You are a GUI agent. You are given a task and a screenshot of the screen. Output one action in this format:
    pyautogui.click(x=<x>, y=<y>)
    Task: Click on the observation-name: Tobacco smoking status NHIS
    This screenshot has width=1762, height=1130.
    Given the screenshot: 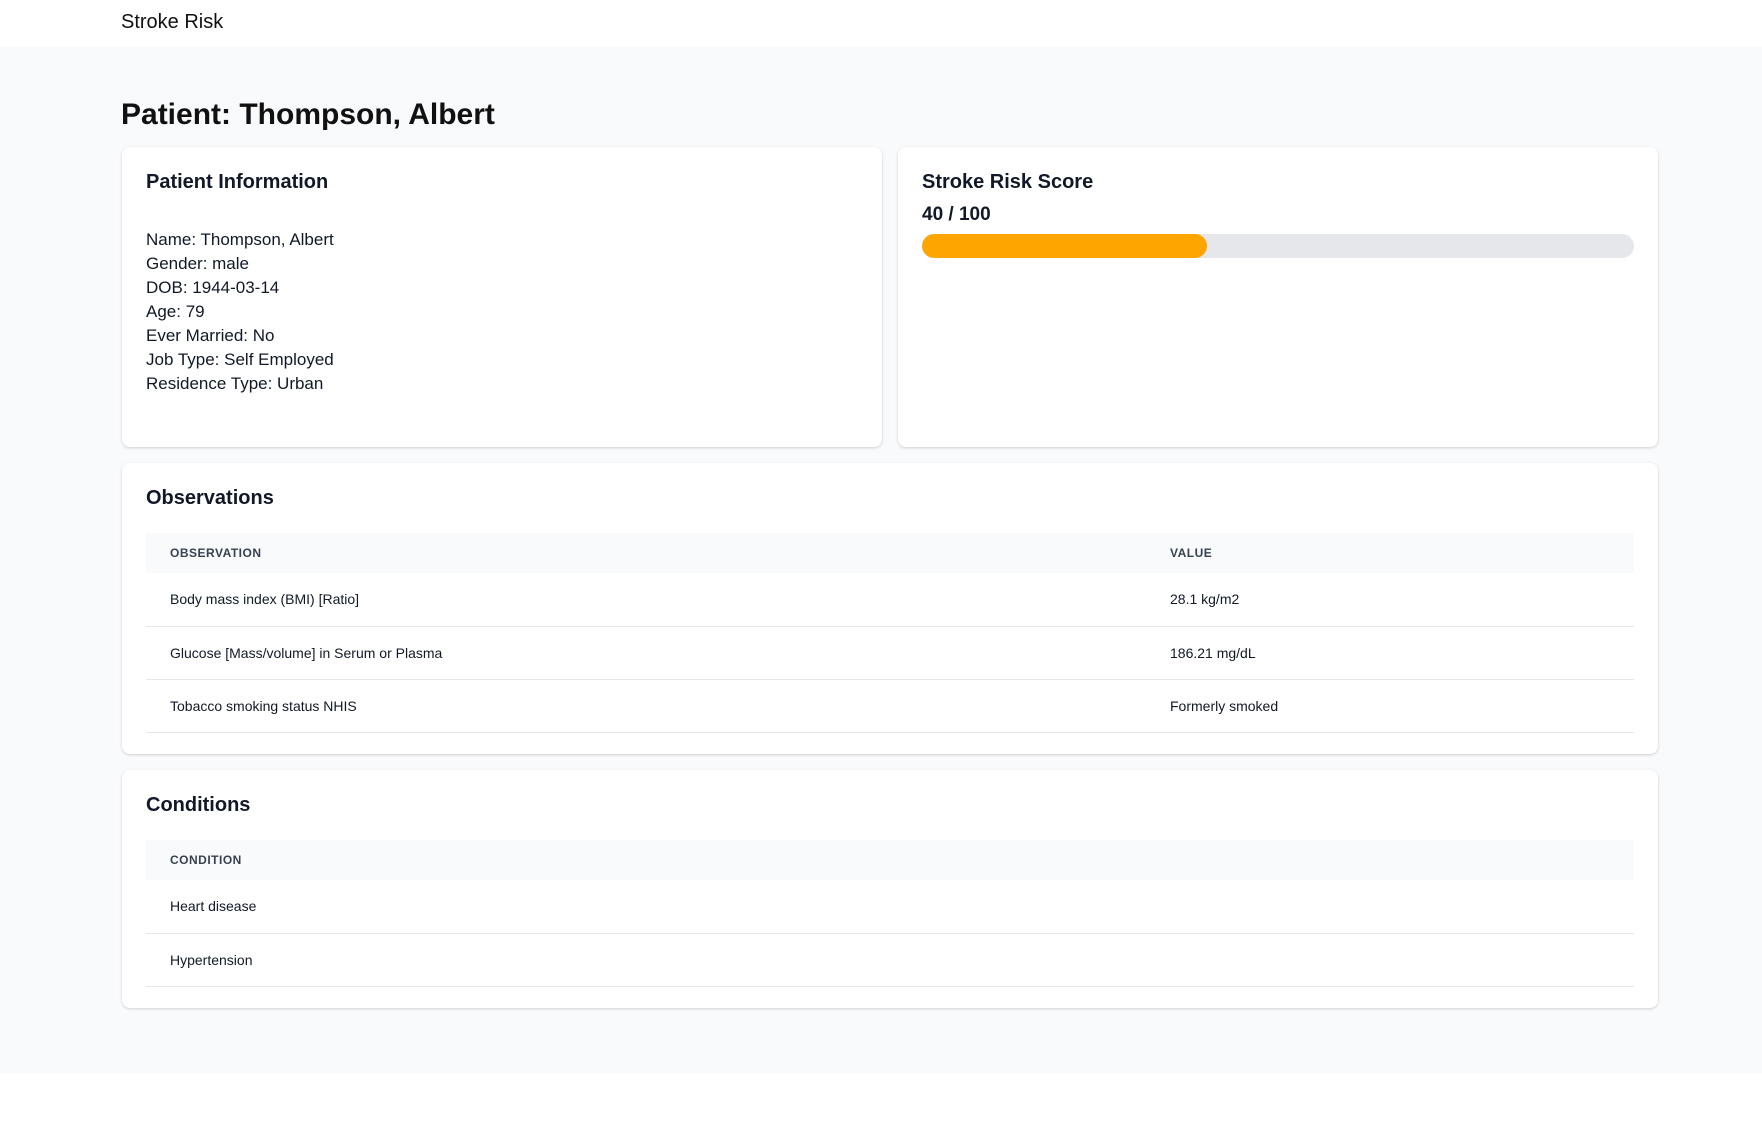 What is the action you would take?
    pyautogui.click(x=646, y=706)
    